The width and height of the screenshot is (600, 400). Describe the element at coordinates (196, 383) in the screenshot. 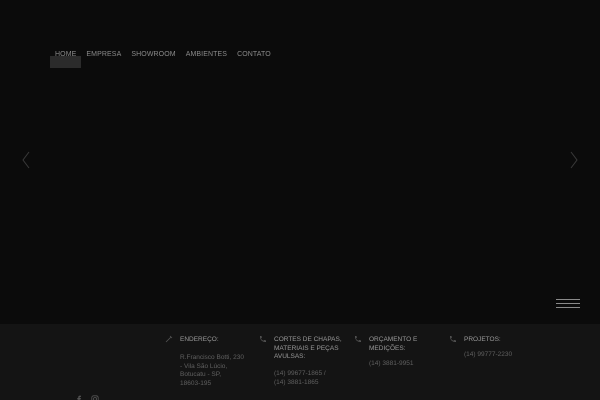

I see `address-line: 18603-195` at that location.